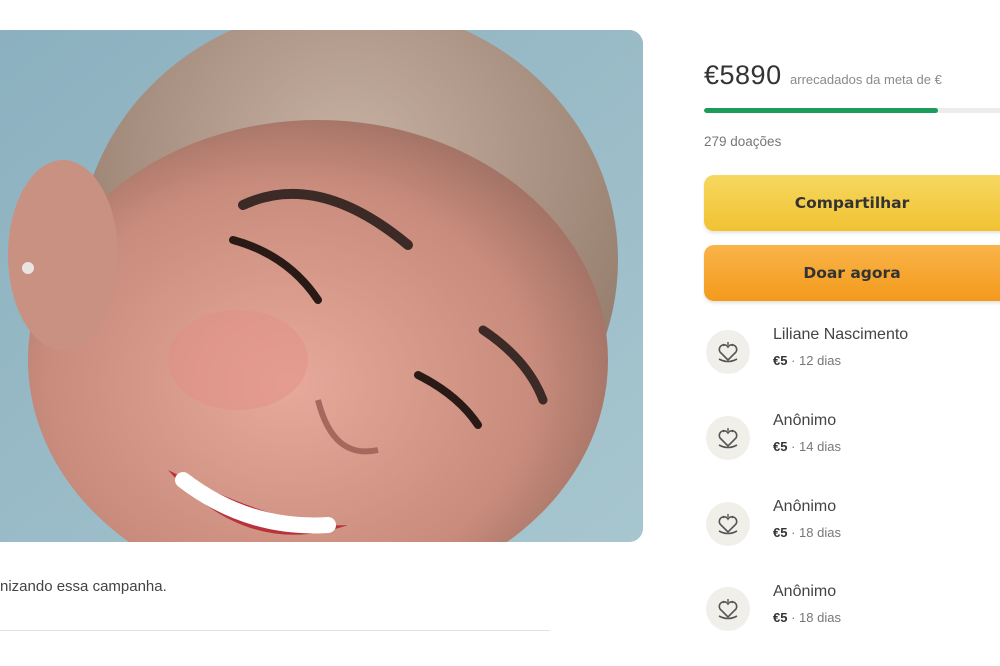  I want to click on donor-time: · 14 dias, so click(814, 446).